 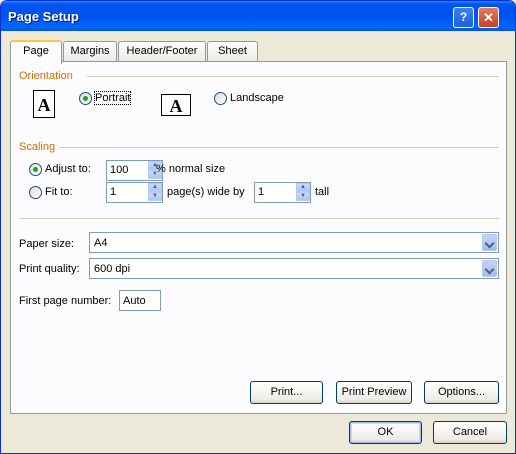 I want to click on adjust-to-value: 100, so click(x=119, y=170).